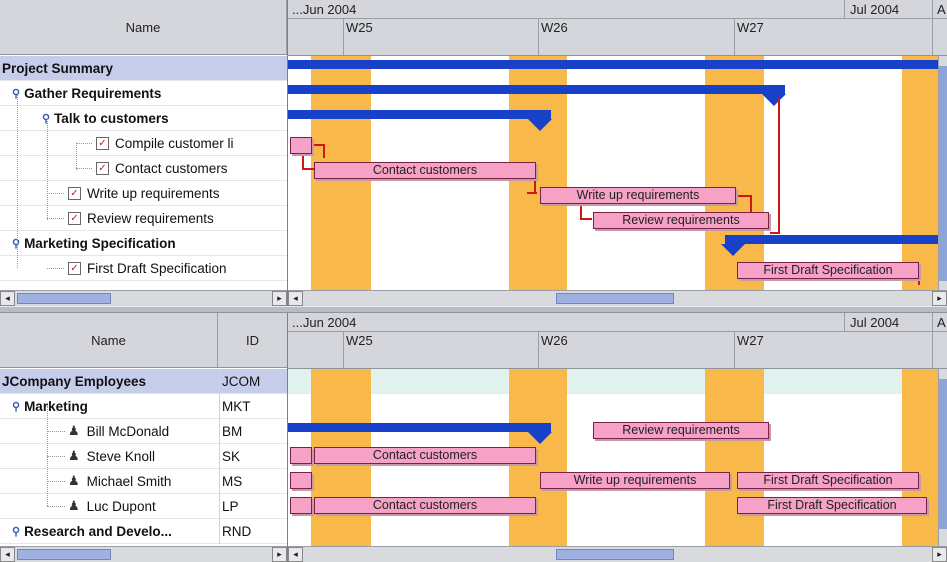 This screenshot has width=947, height=562. What do you see at coordinates (143, 406) in the screenshot?
I see `resource-row-marketing: ⚲ Marketing MKT` at bounding box center [143, 406].